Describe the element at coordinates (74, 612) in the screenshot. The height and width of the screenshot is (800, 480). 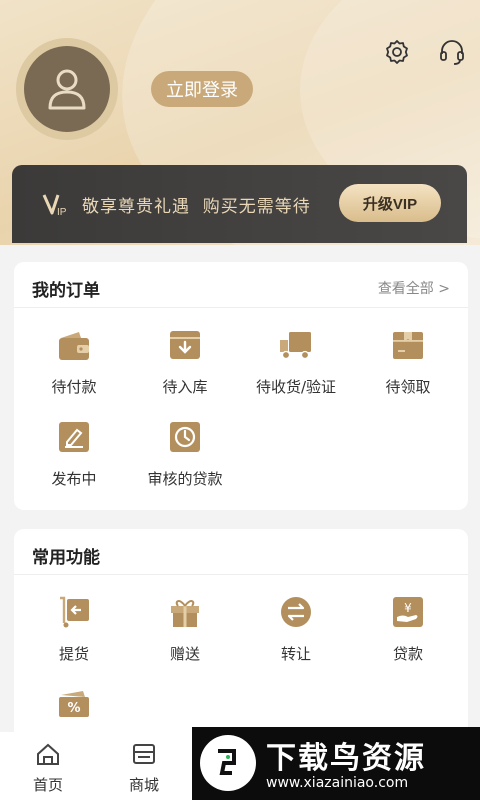
I see `cart-icon` at that location.